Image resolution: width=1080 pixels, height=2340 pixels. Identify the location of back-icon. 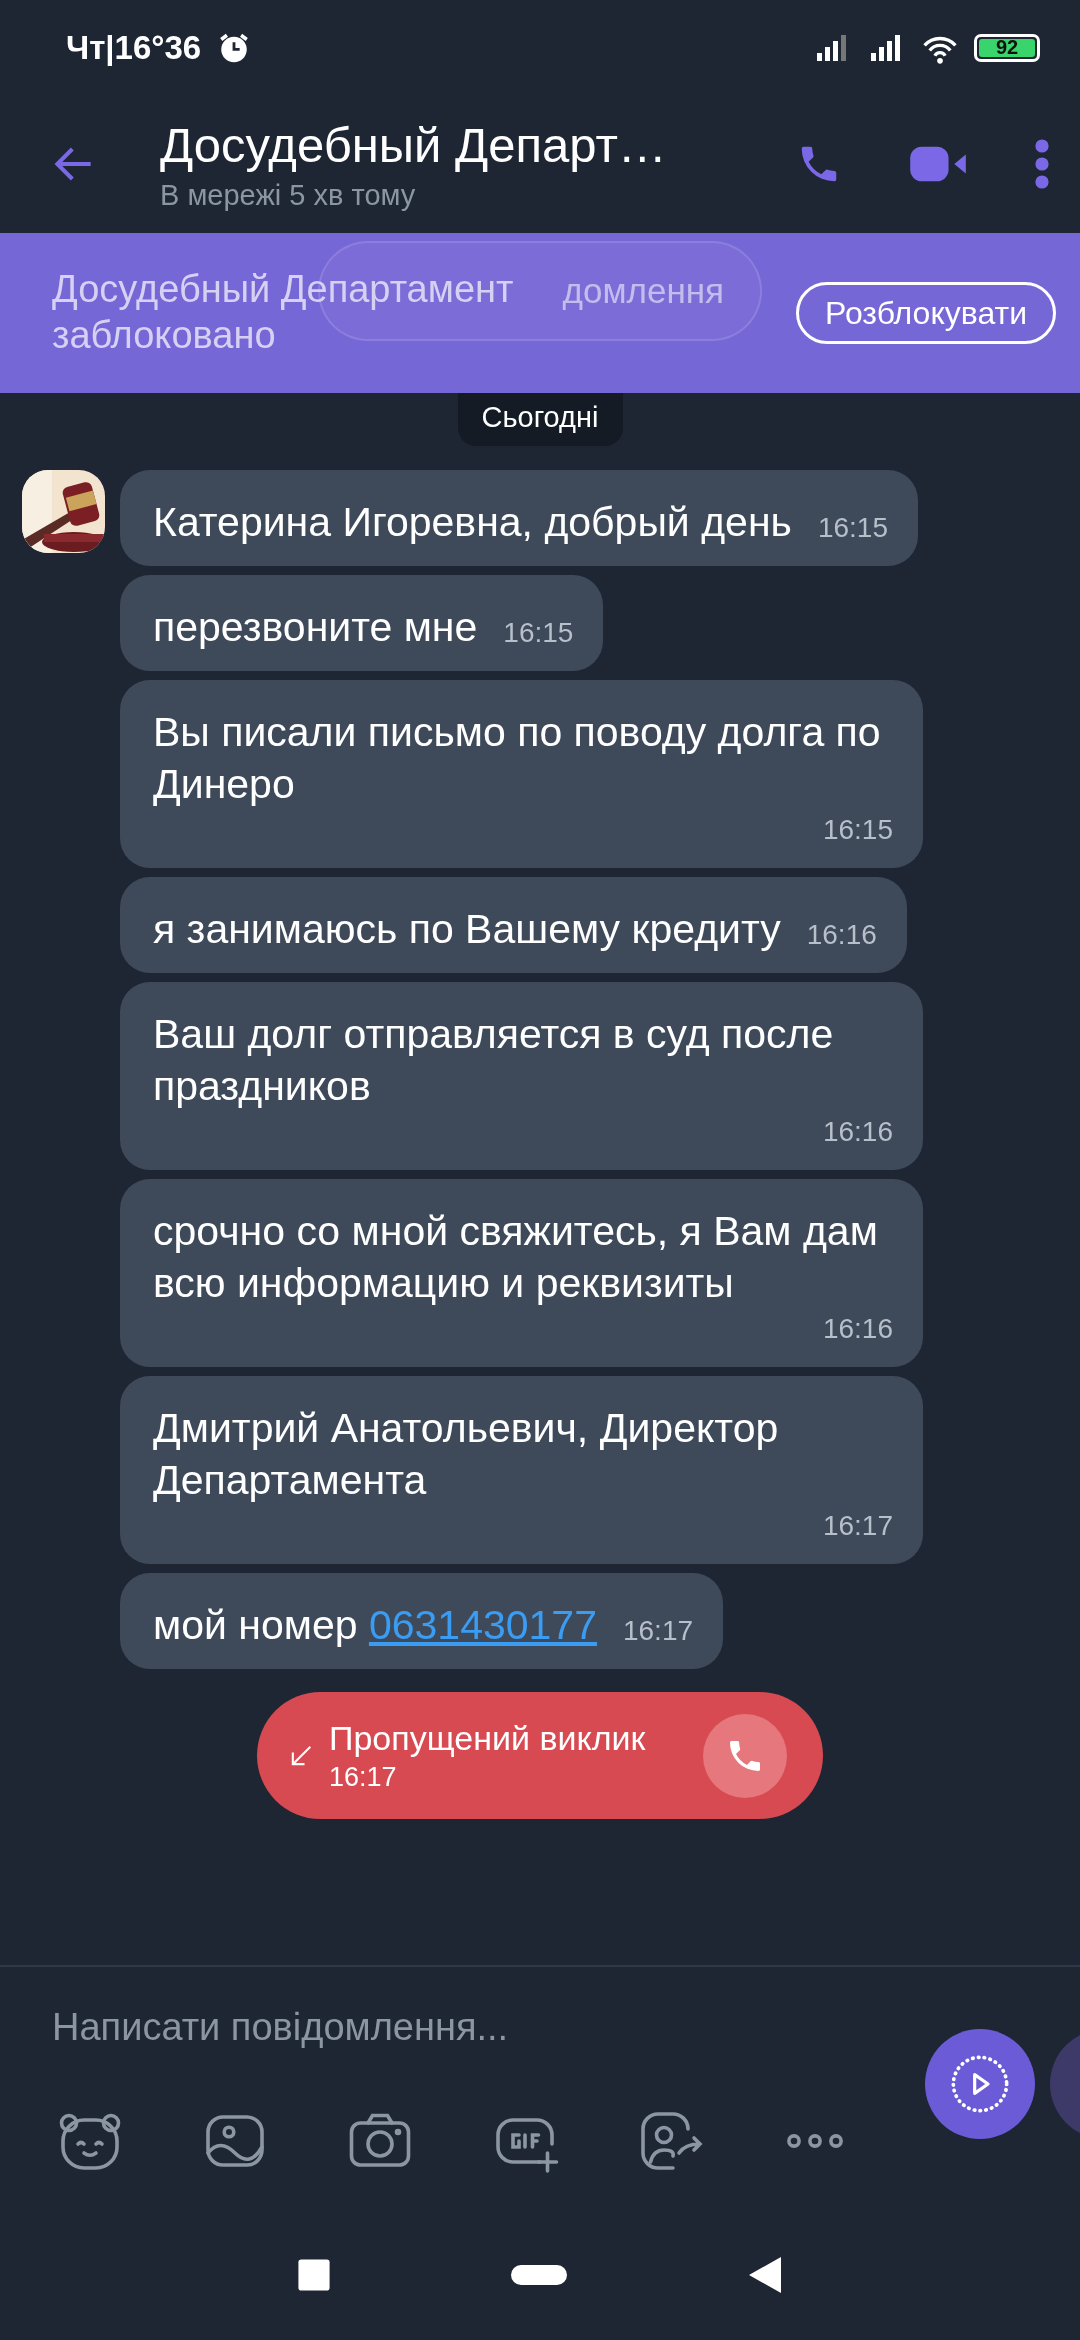
(765, 2275).